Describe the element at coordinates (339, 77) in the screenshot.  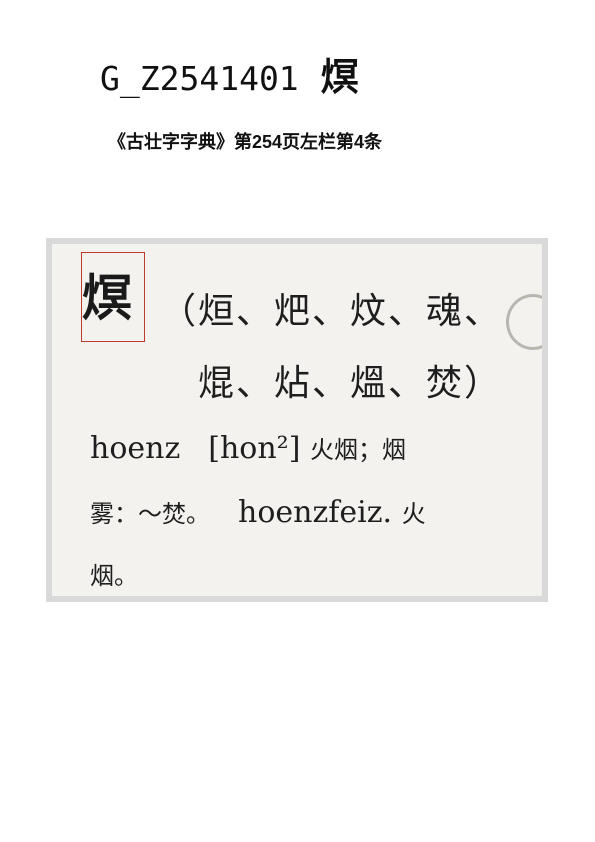
I see `title-character: 熐` at that location.